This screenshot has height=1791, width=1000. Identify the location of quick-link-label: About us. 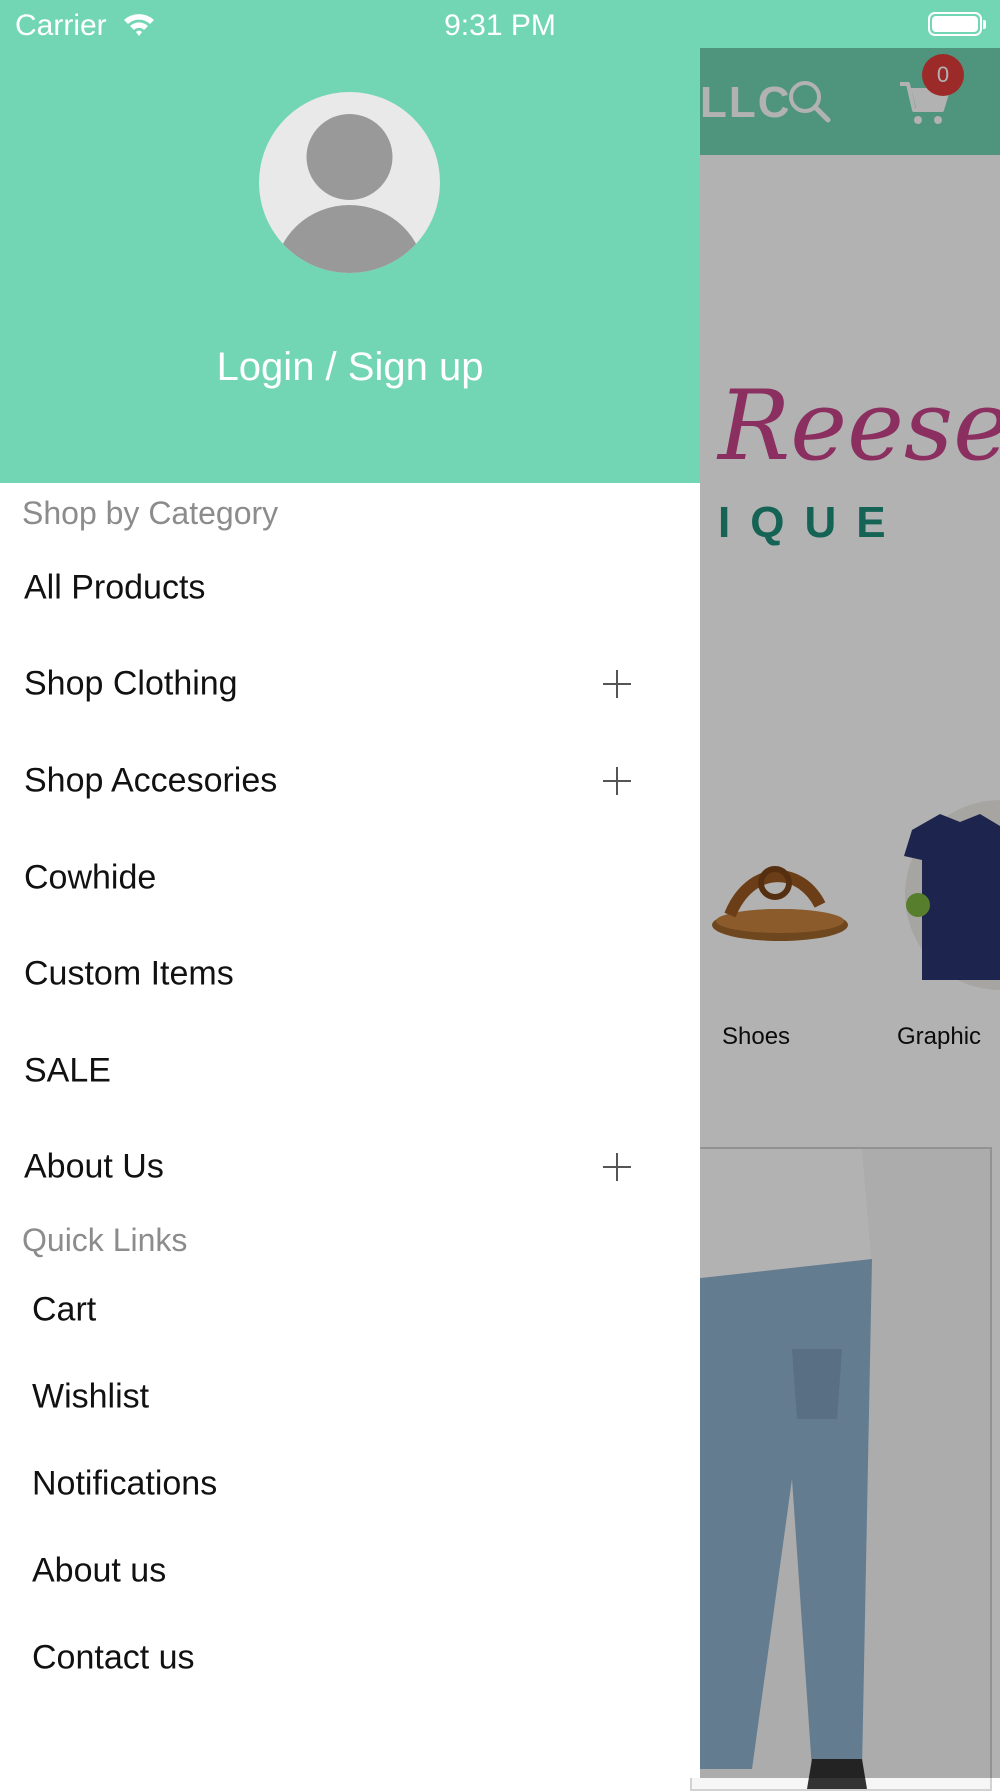
(99, 1570).